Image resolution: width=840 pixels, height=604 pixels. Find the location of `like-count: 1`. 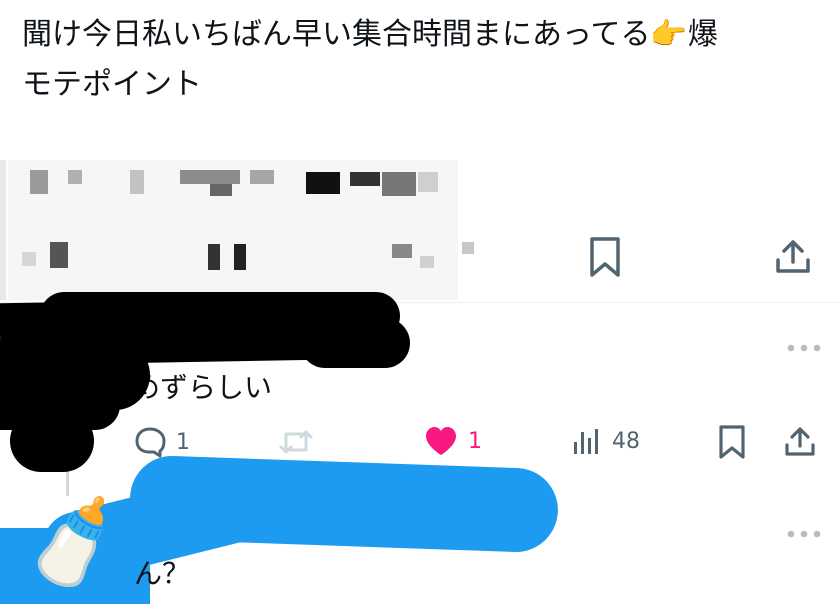

like-count: 1 is located at coordinates (475, 441).